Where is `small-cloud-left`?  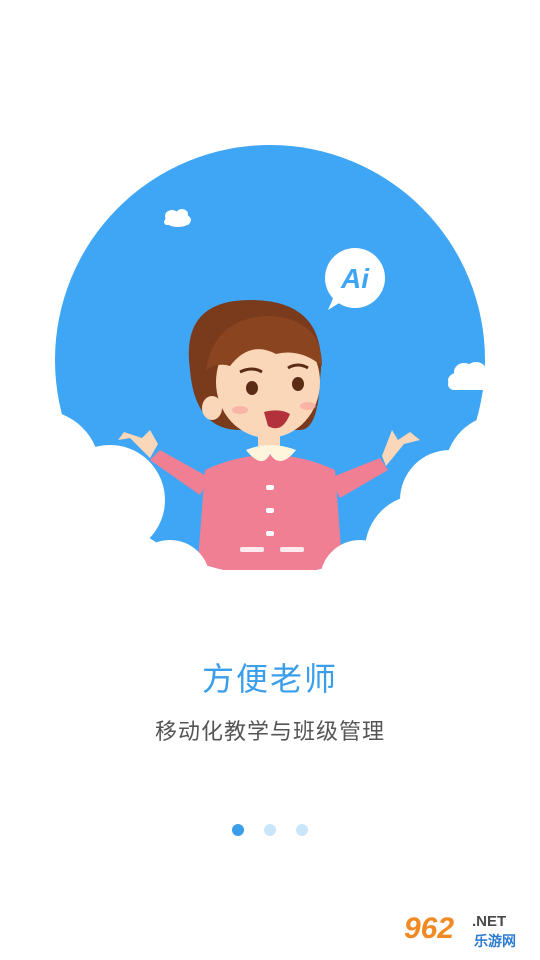
small-cloud-left is located at coordinates (177, 218).